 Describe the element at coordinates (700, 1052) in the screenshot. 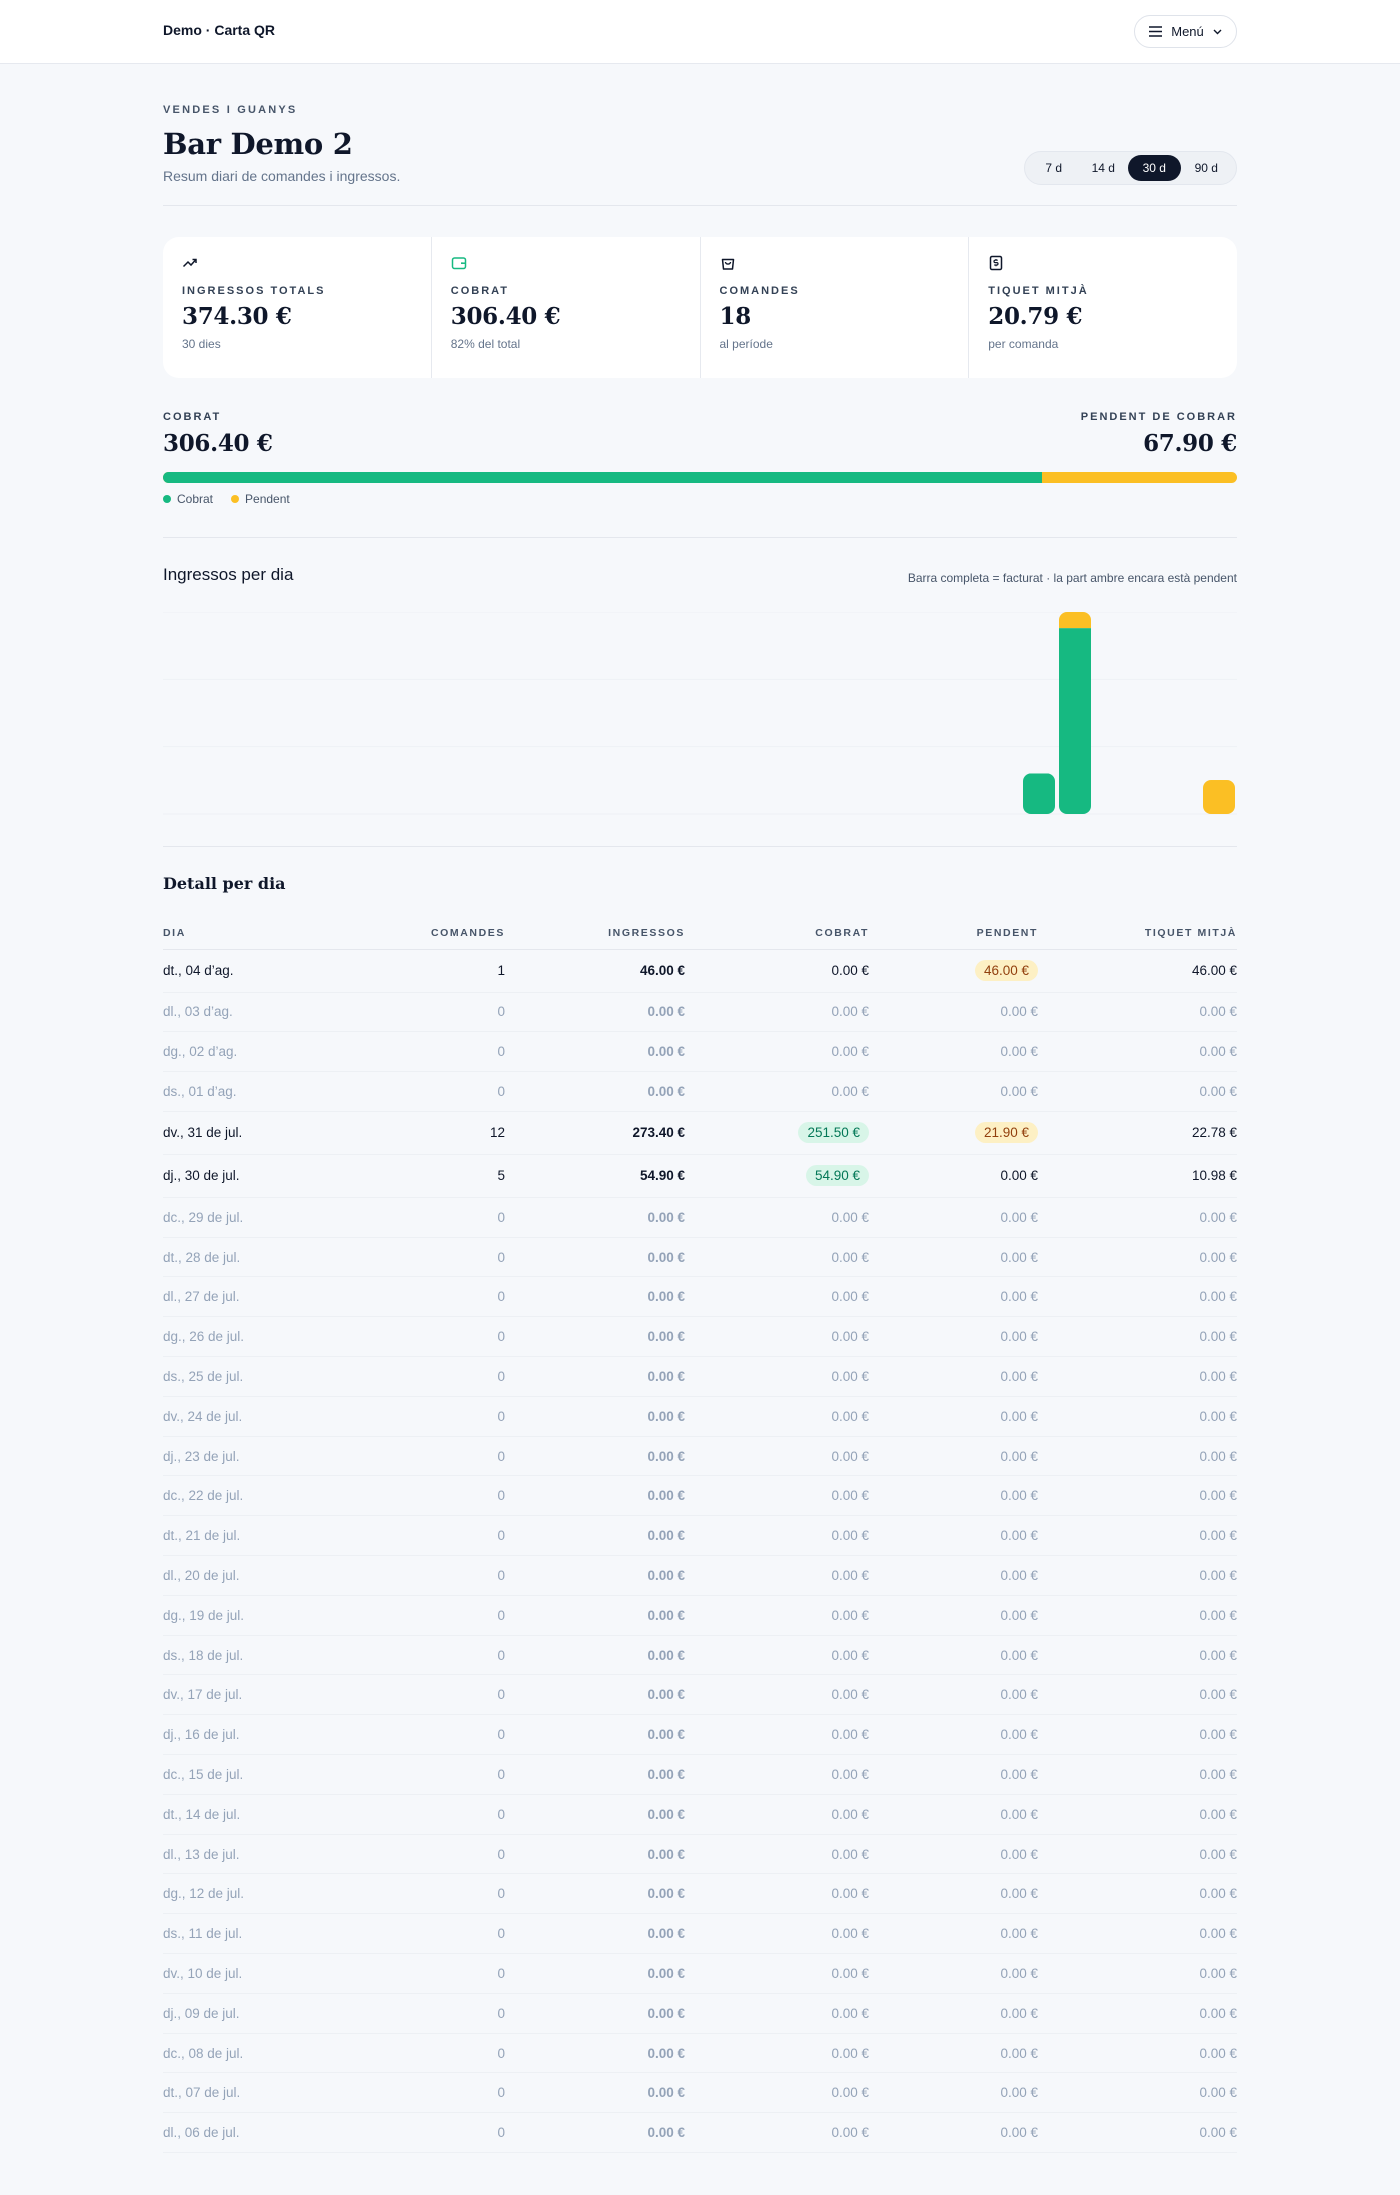

I see `table-row: dg., 02 d’ag. 0 0.00 €0.00 €0.00 €0.00 €` at that location.